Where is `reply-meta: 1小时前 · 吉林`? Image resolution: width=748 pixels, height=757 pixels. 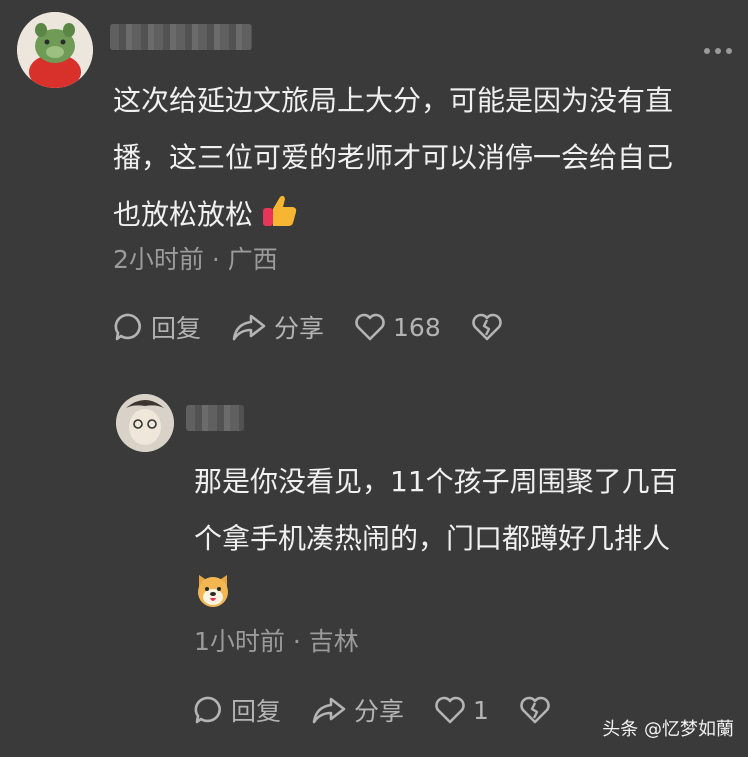 reply-meta: 1小时前 · 吉林 is located at coordinates (276, 641).